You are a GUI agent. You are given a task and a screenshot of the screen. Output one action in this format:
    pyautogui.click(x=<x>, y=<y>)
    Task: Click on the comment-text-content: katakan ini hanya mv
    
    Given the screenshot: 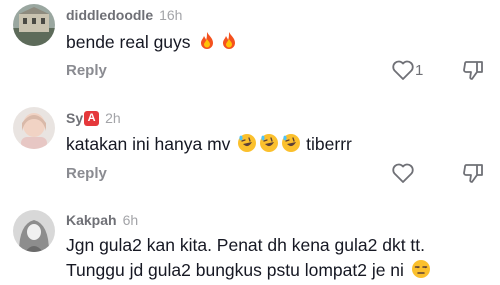 What is the action you would take?
    pyautogui.click(x=148, y=144)
    